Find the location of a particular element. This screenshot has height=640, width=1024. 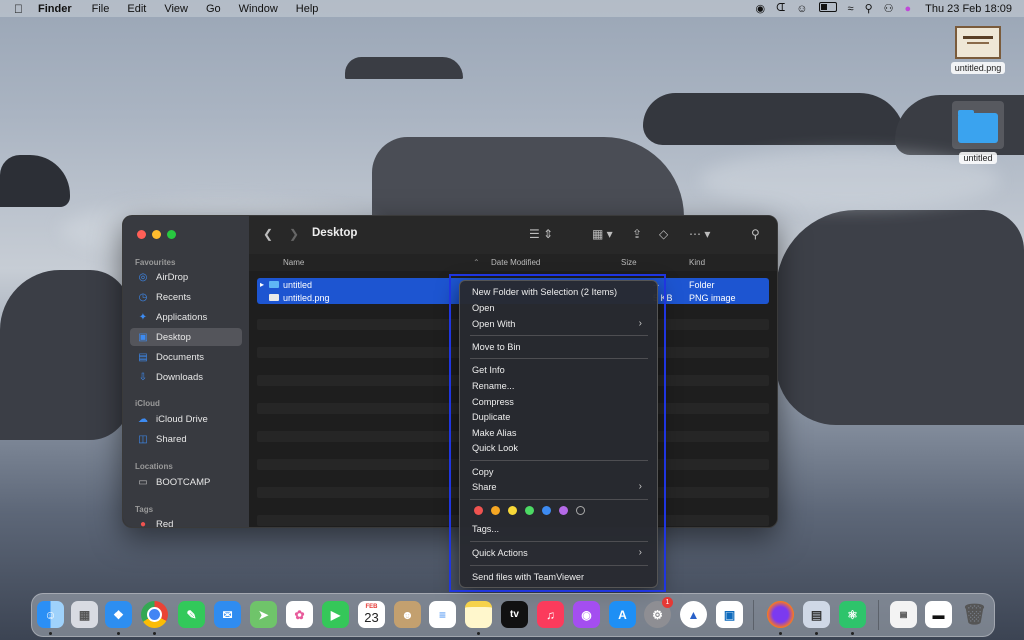

disclosure-chevron-icon: ▸ is located at coordinates (262, 284).